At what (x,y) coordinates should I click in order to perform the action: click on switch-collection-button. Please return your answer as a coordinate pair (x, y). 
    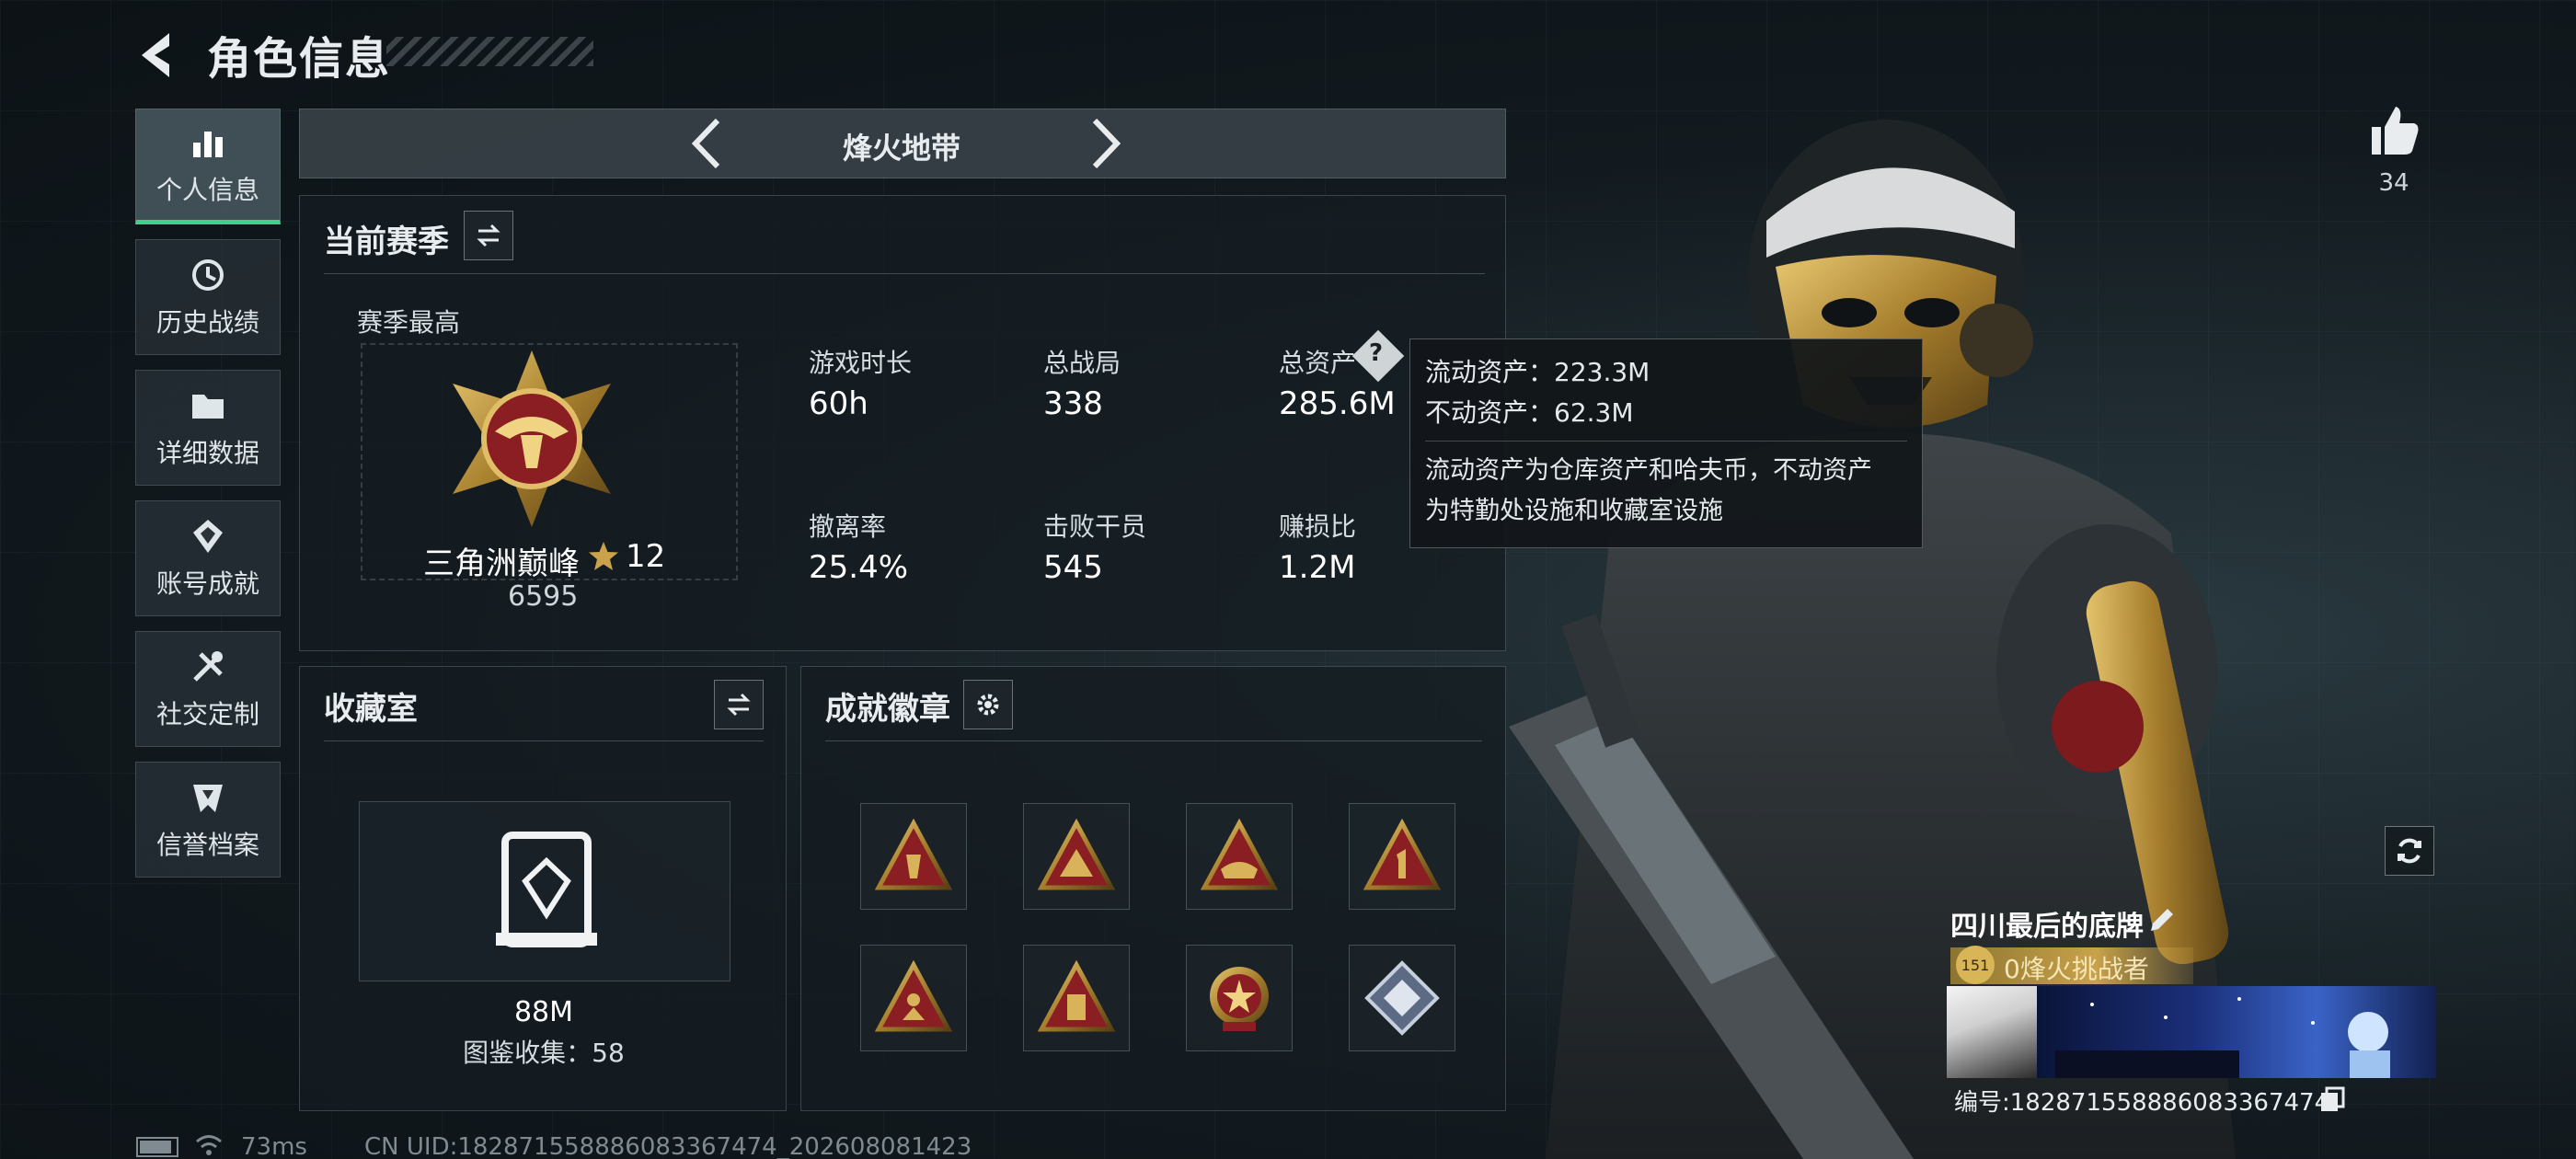
    Looking at the image, I should click on (739, 704).